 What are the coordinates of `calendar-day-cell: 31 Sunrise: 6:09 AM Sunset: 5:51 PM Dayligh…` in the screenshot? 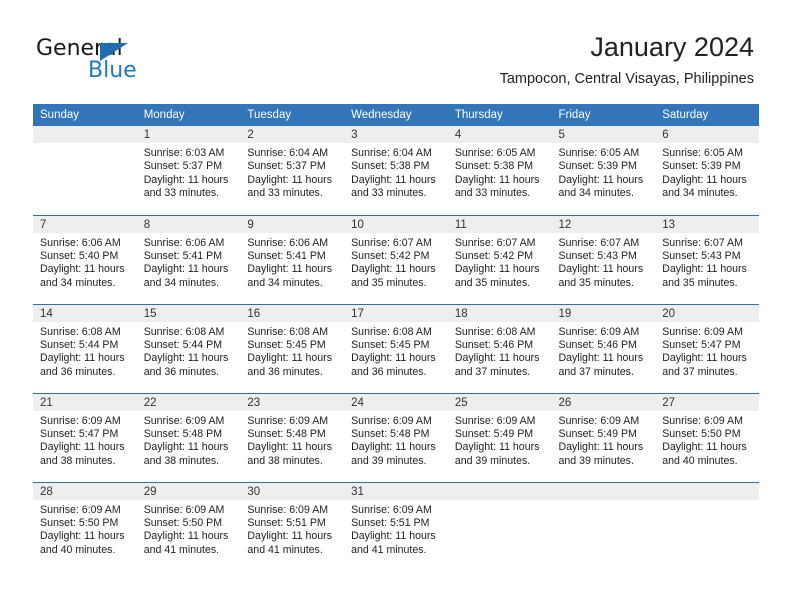 It's located at (396, 526).